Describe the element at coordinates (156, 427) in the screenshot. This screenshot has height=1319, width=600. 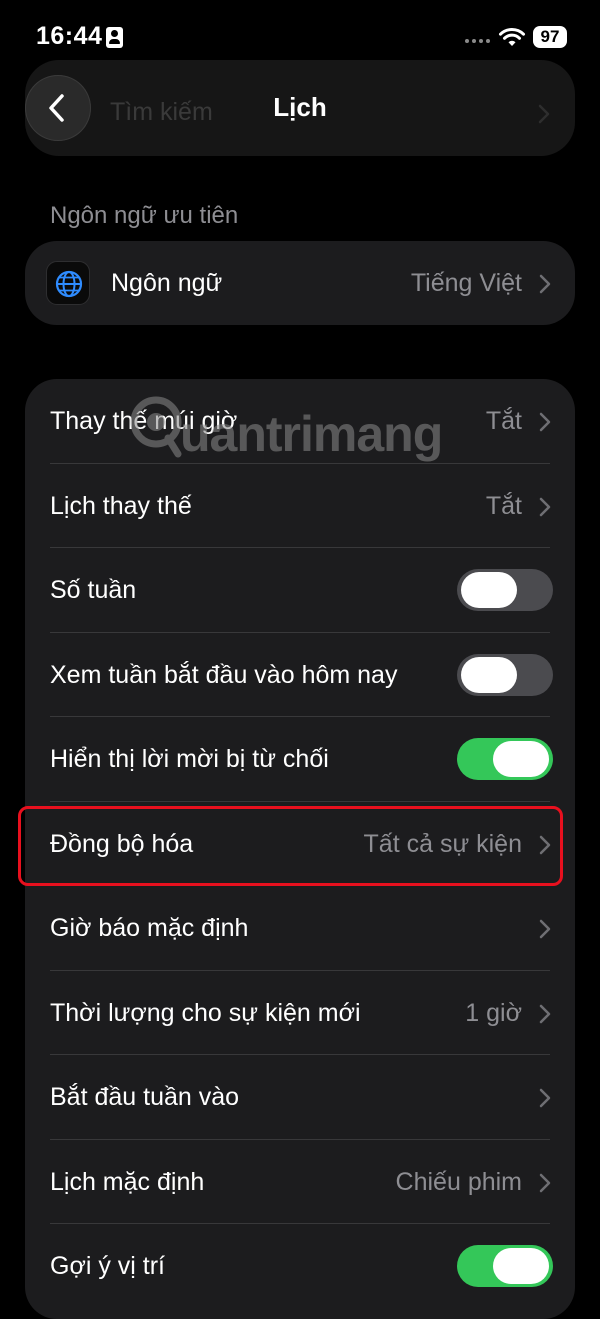
I see `watermark-logo-icon` at that location.